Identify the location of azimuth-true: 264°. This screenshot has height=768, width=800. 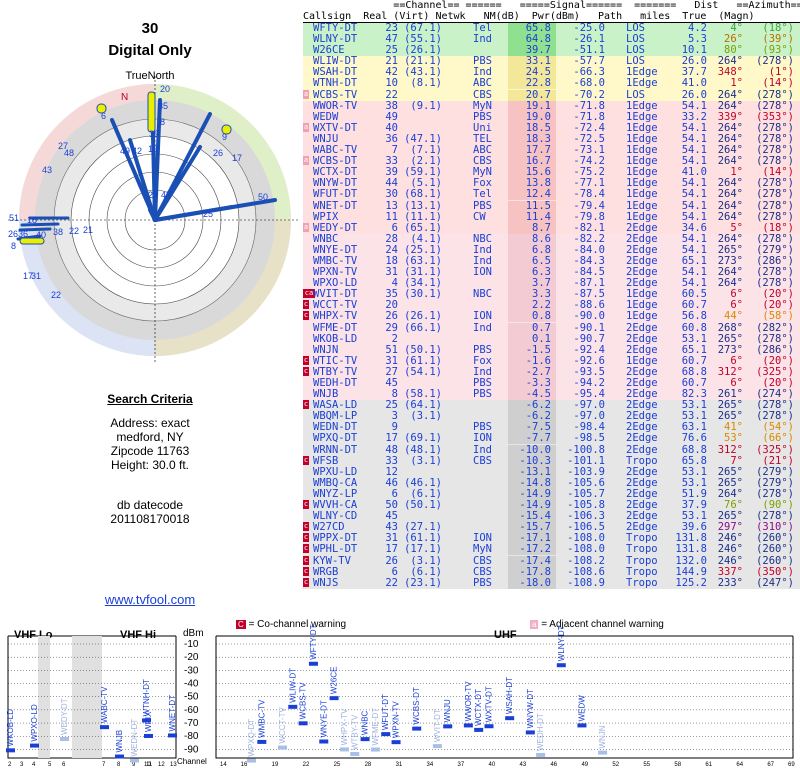
(730, 194).